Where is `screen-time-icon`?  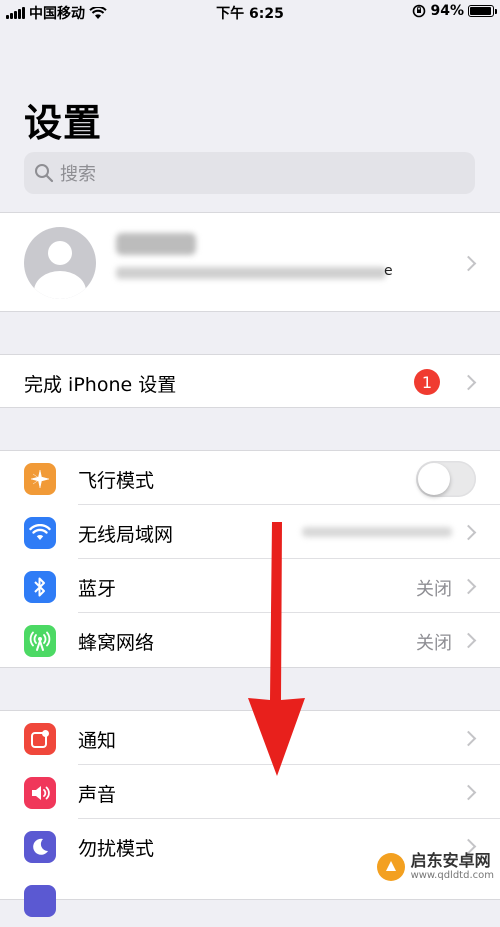 screen-time-icon is located at coordinates (40, 901).